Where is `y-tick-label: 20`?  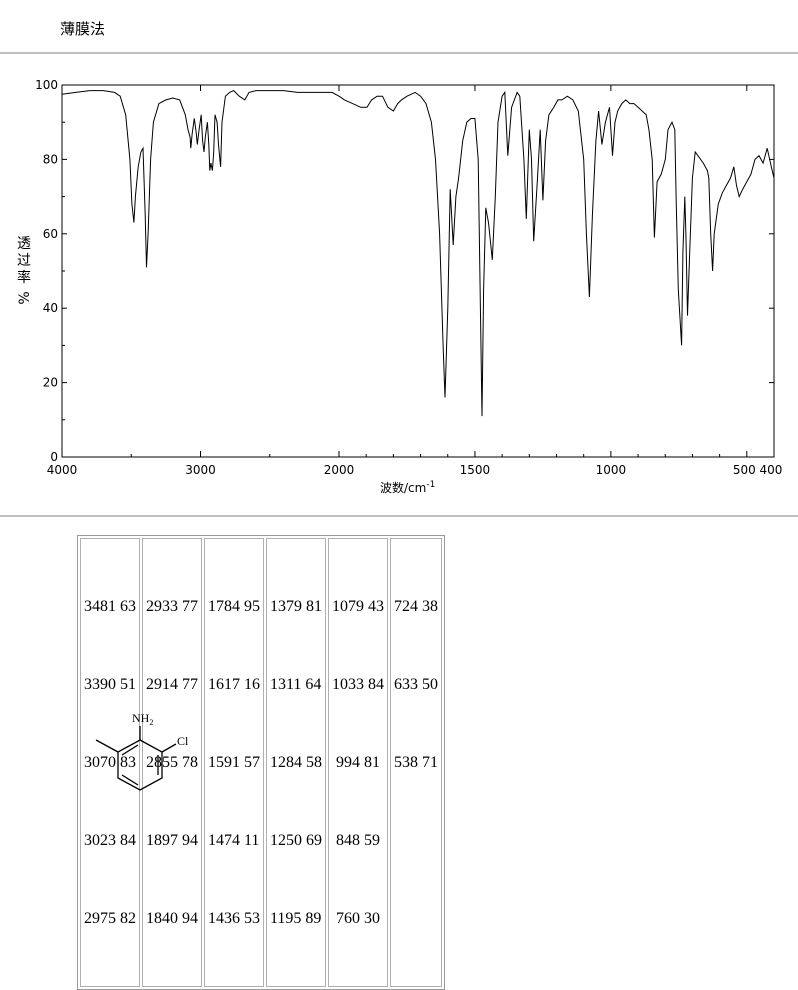
y-tick-label: 20 is located at coordinates (50, 383).